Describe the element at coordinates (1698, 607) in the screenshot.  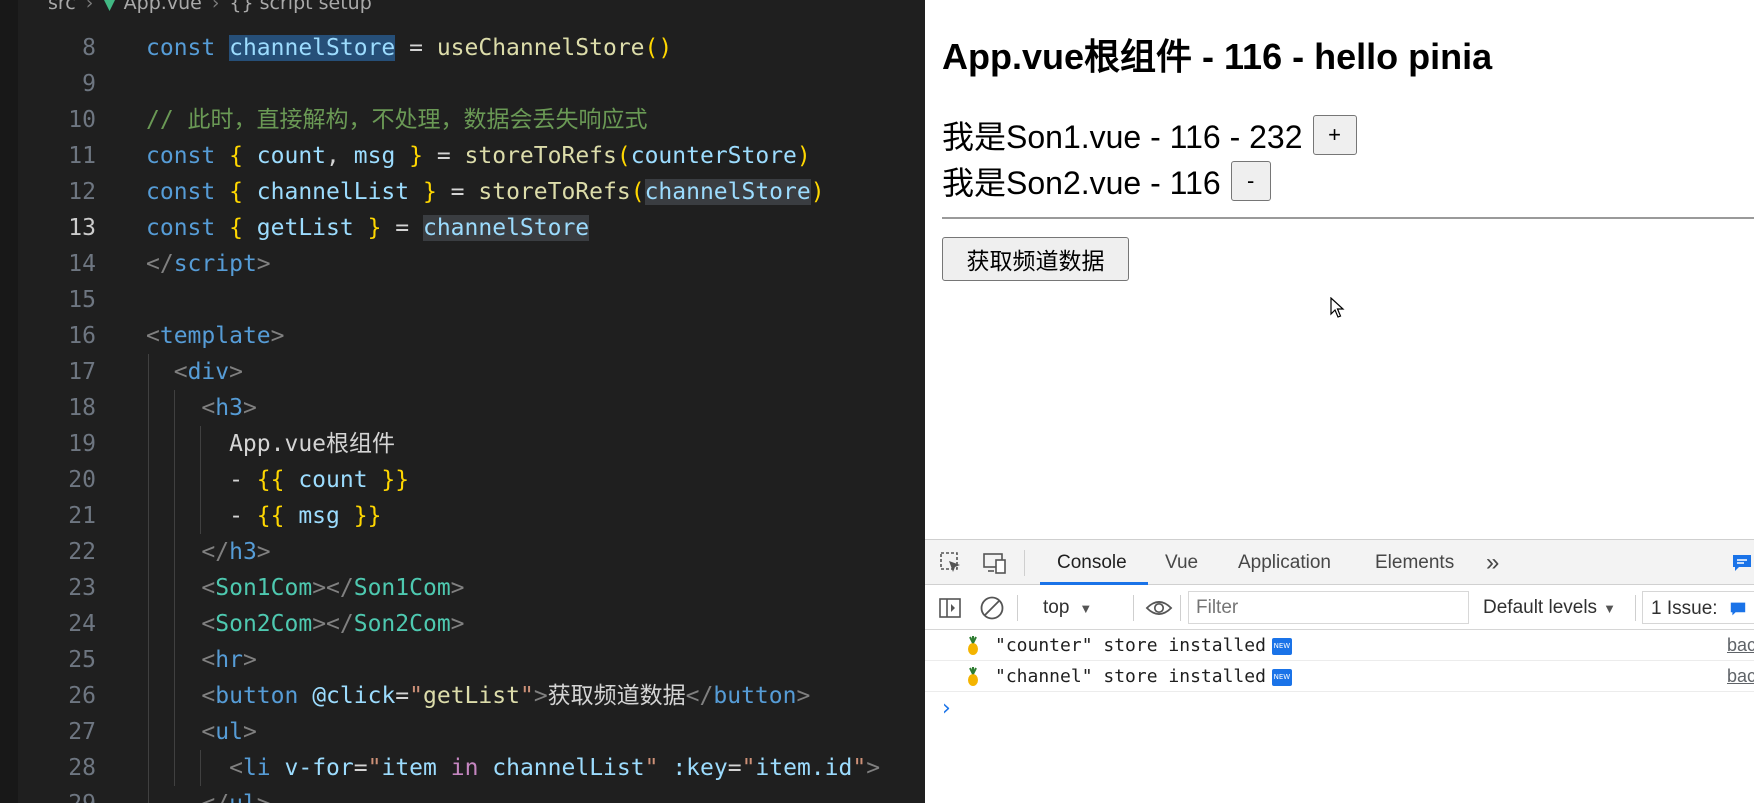
I see `issues-button: 1 Issue:` at that location.